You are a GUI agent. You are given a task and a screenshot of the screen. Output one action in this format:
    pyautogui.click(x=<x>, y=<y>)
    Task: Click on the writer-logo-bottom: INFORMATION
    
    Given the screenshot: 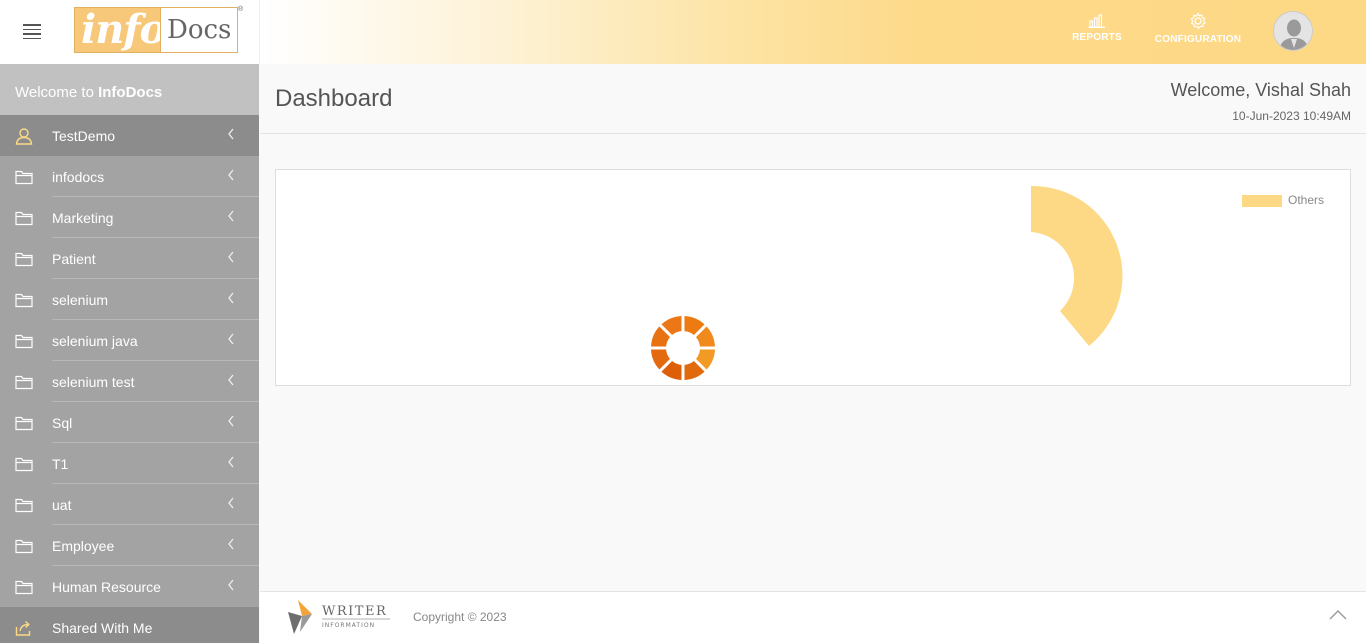 What is the action you would take?
    pyautogui.click(x=348, y=625)
    